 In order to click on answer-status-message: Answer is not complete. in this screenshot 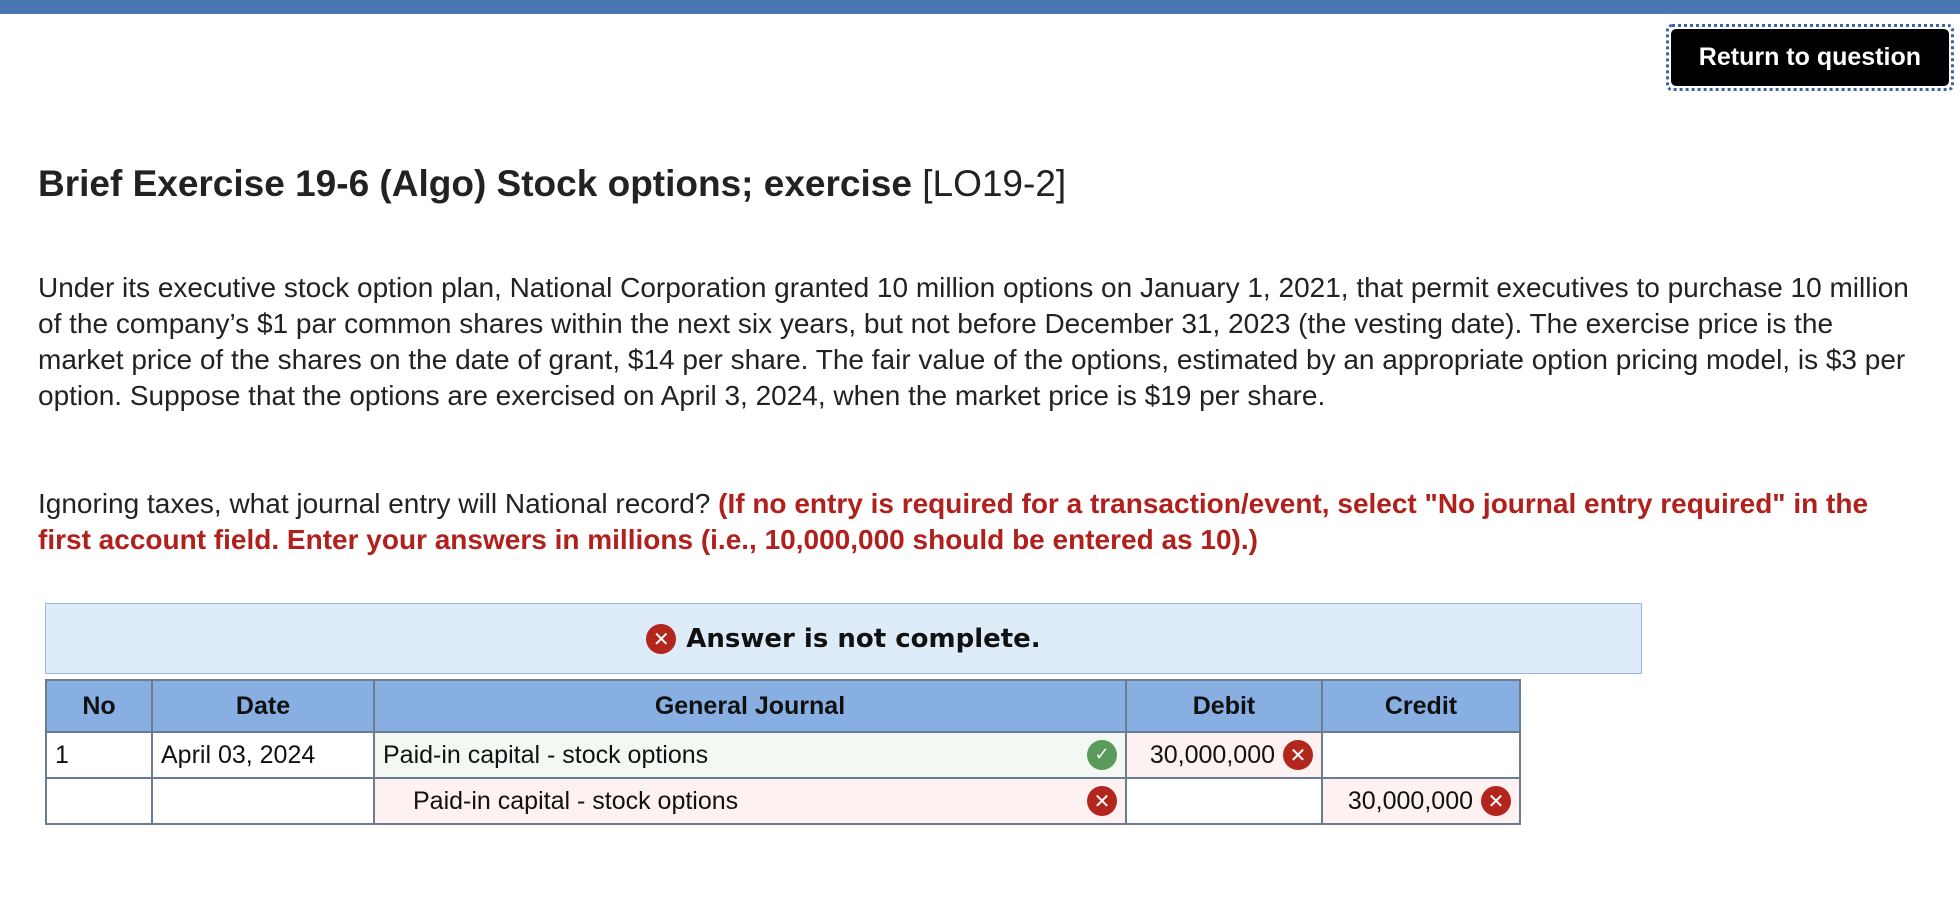, I will do `click(863, 638)`.